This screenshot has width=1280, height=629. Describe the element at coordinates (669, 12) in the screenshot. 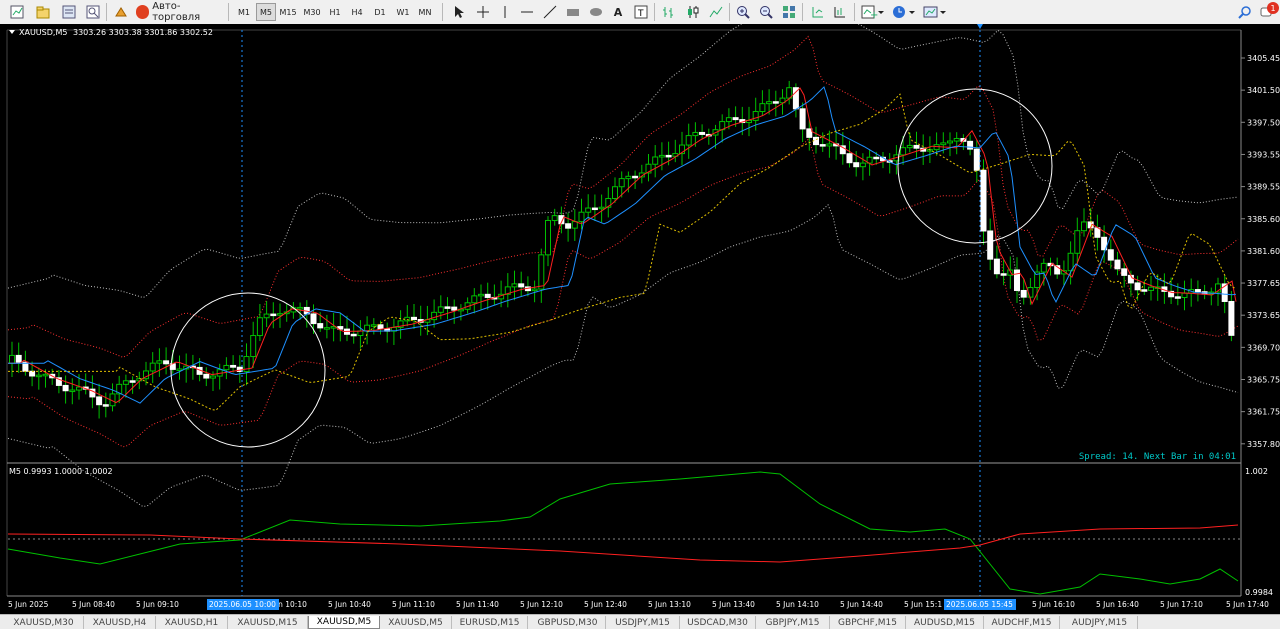

I see `bar-chart-icon` at that location.